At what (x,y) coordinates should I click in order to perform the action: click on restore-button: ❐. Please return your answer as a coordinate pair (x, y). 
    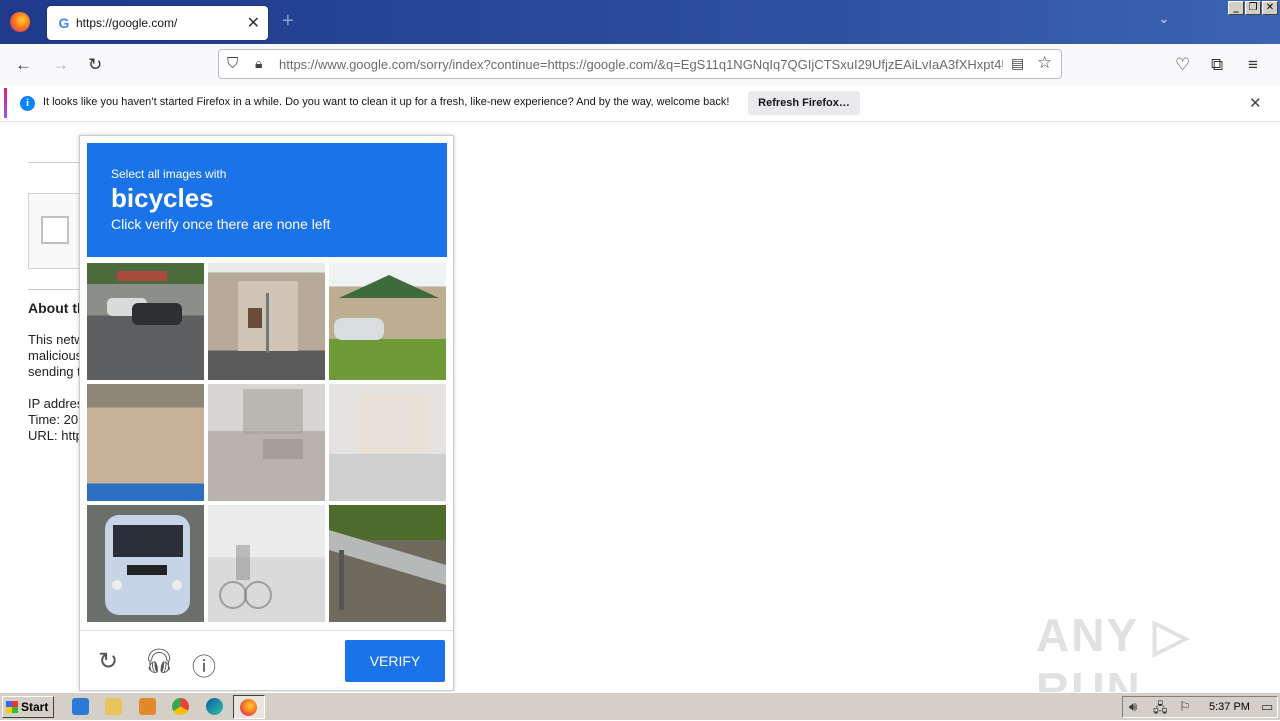
    Looking at the image, I should click on (1253, 8).